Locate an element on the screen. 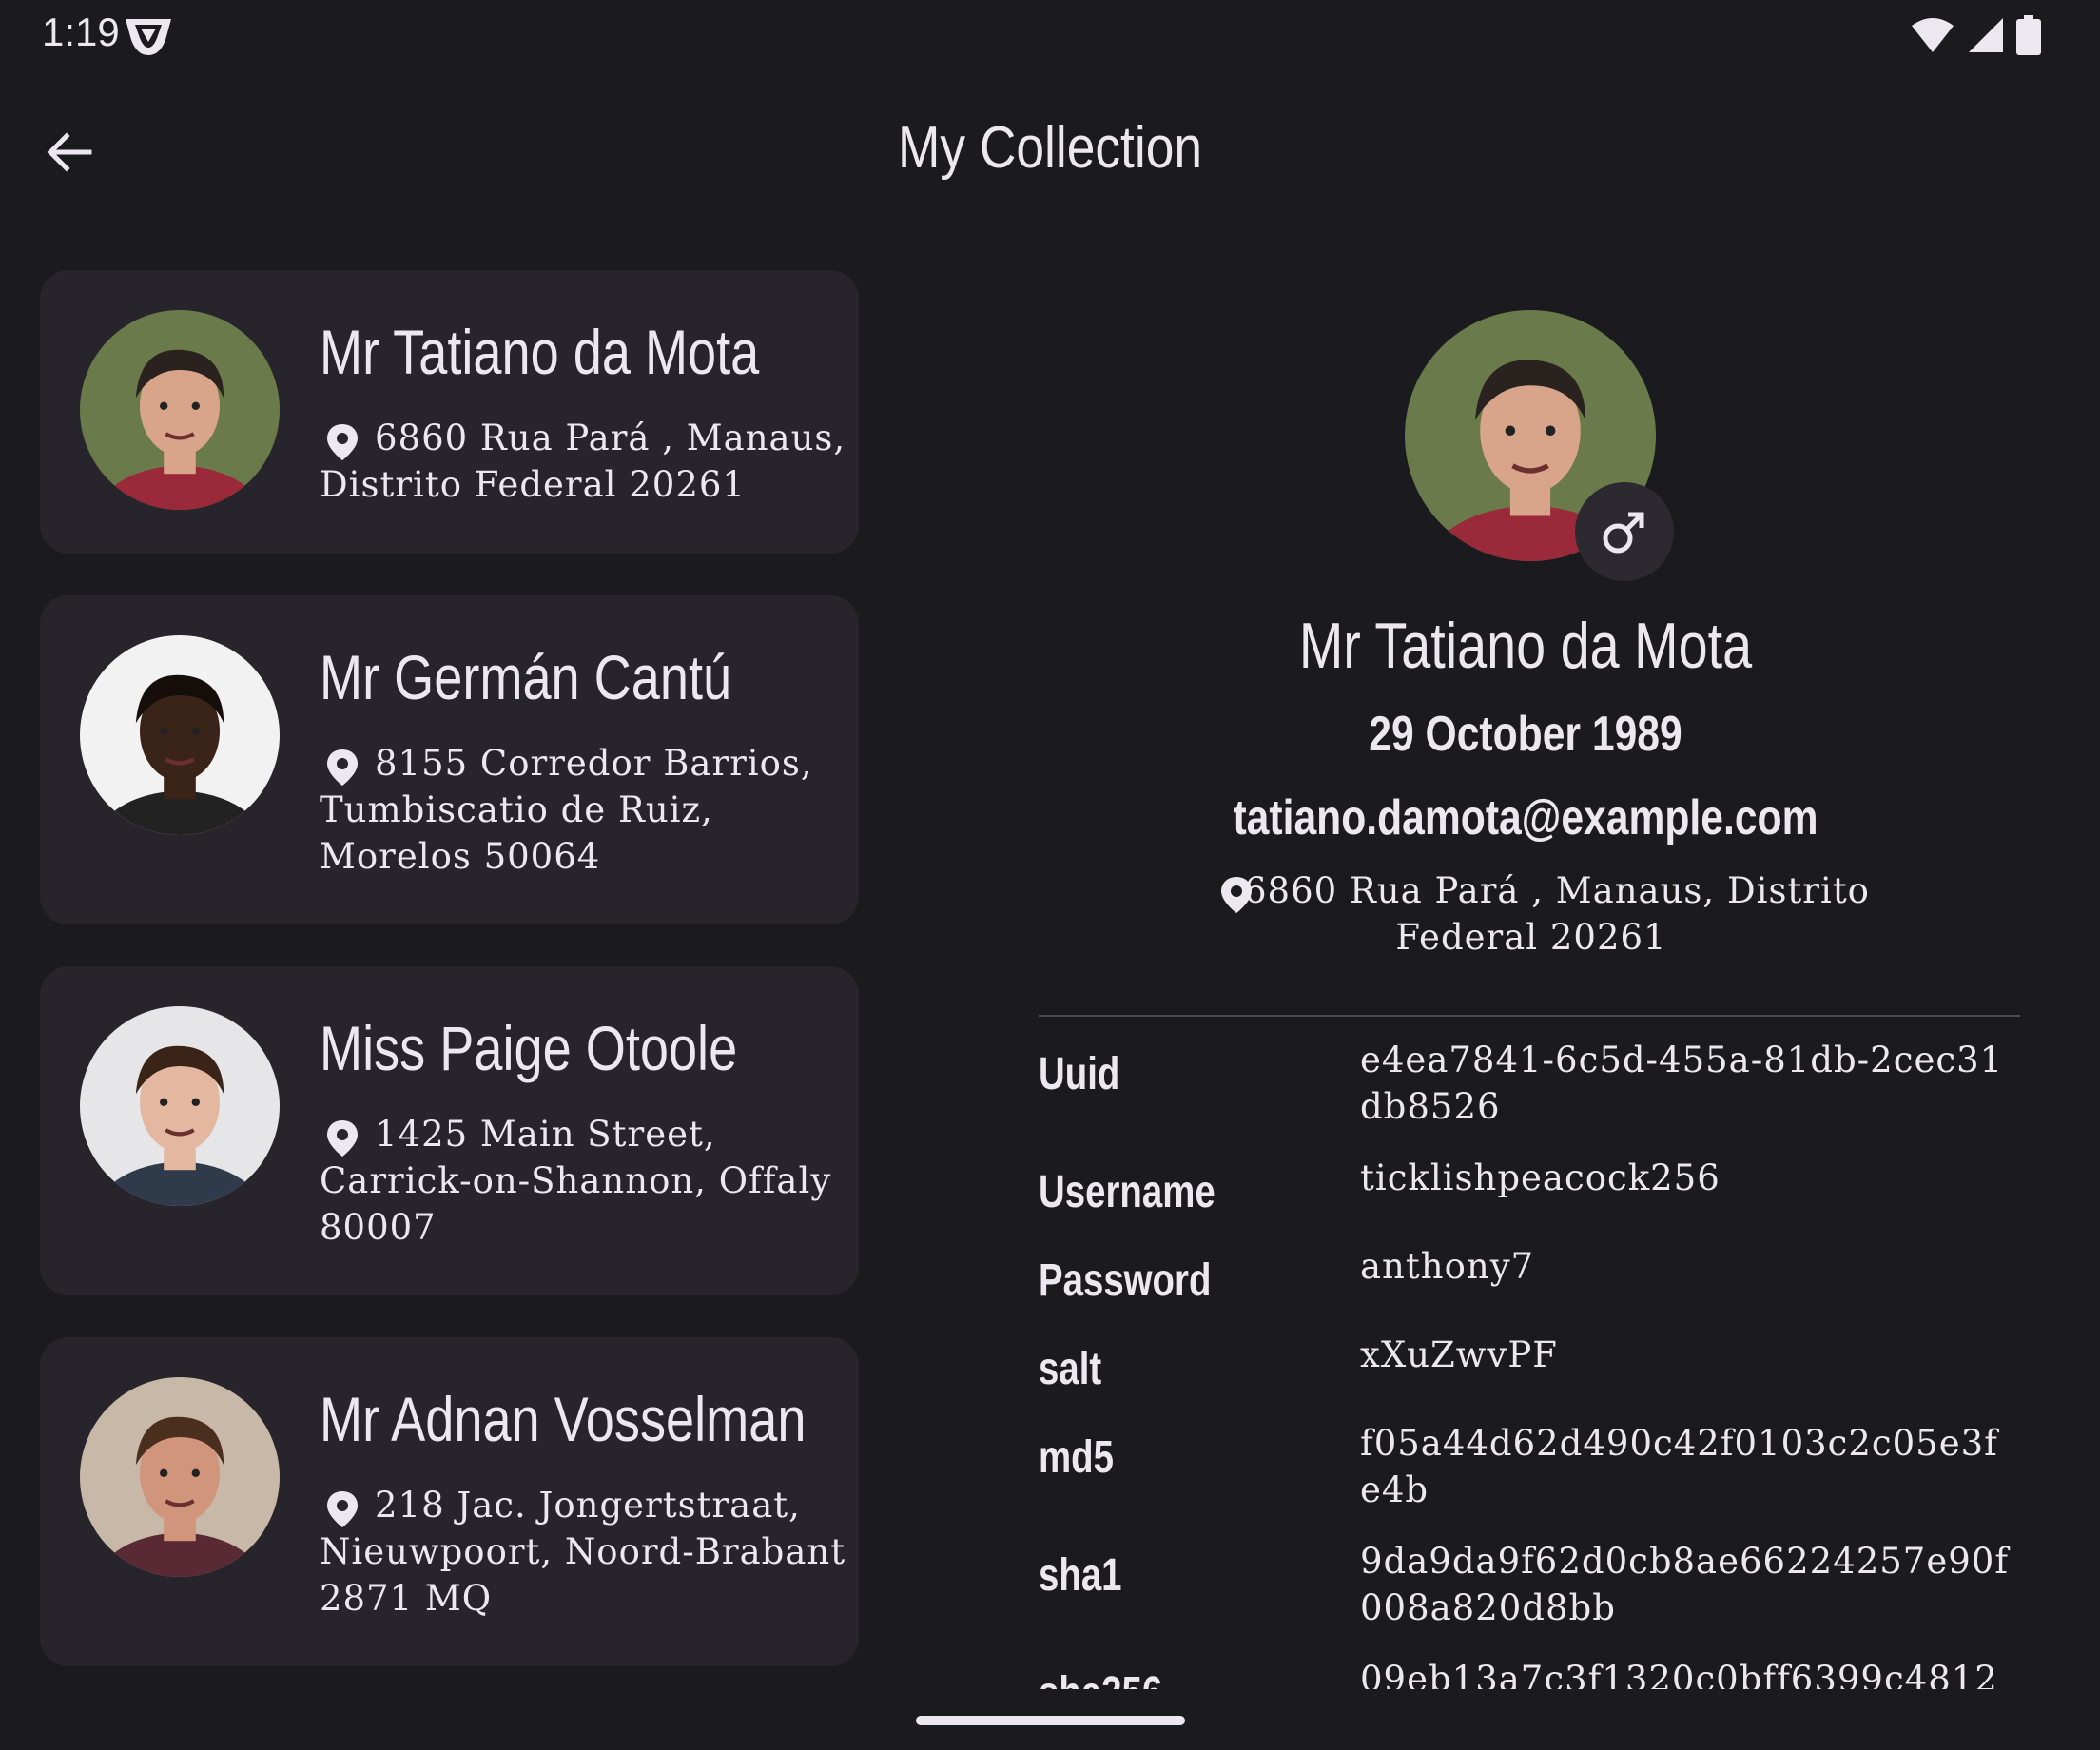 The width and height of the screenshot is (2100, 1750). detail-field-row: Password anthony7 is located at coordinates (1533, 1275).